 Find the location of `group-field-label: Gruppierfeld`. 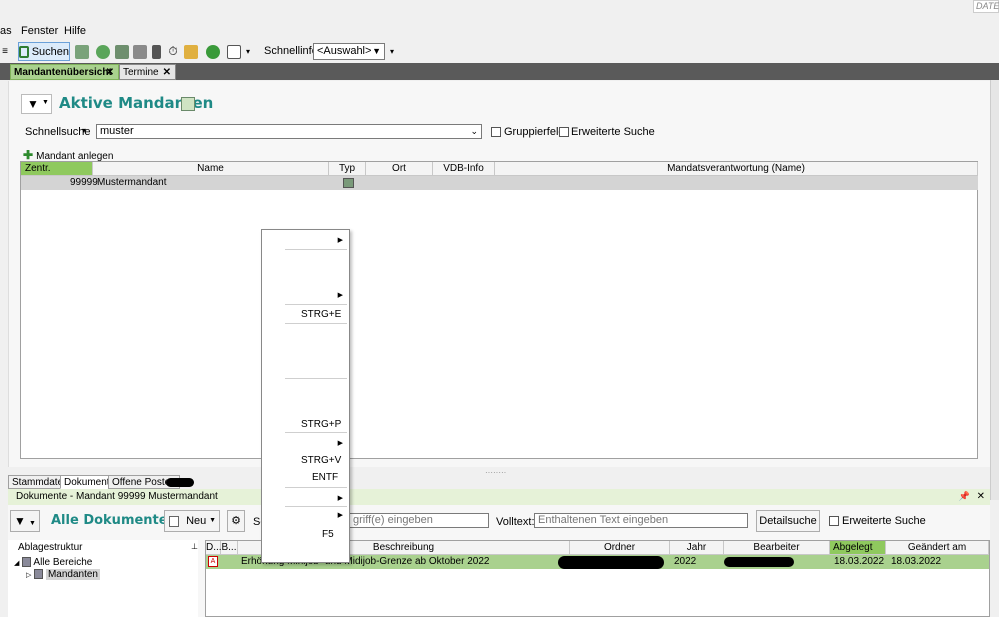

group-field-label: Gruppierfeld is located at coordinates (534, 132).